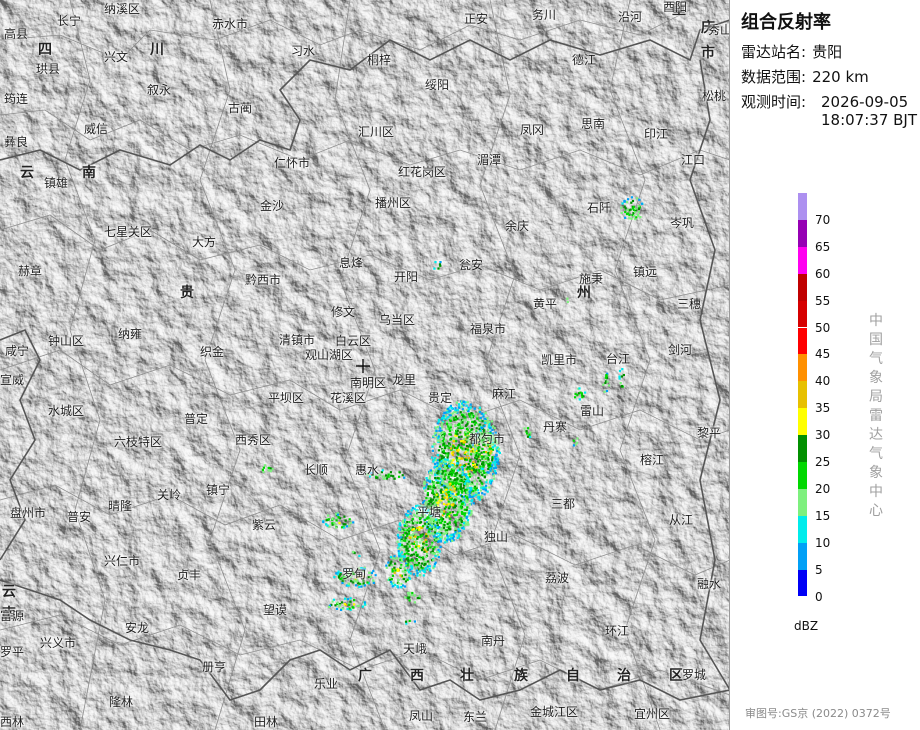 Image resolution: width=920 pixels, height=730 pixels. What do you see at coordinates (709, 53) in the screenshot?
I see `region-label: 市` at bounding box center [709, 53].